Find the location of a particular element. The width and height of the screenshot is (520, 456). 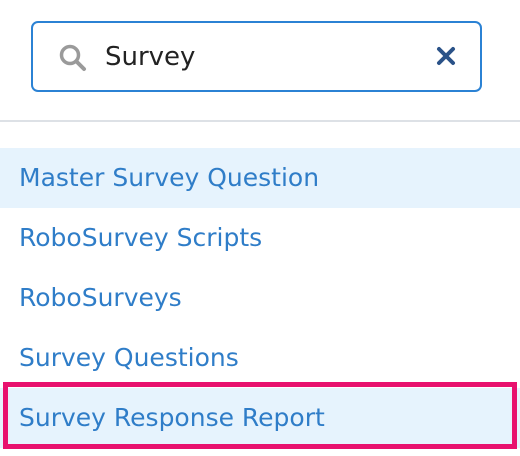

list-item: RoboSurvey Scripts is located at coordinates (260, 238).